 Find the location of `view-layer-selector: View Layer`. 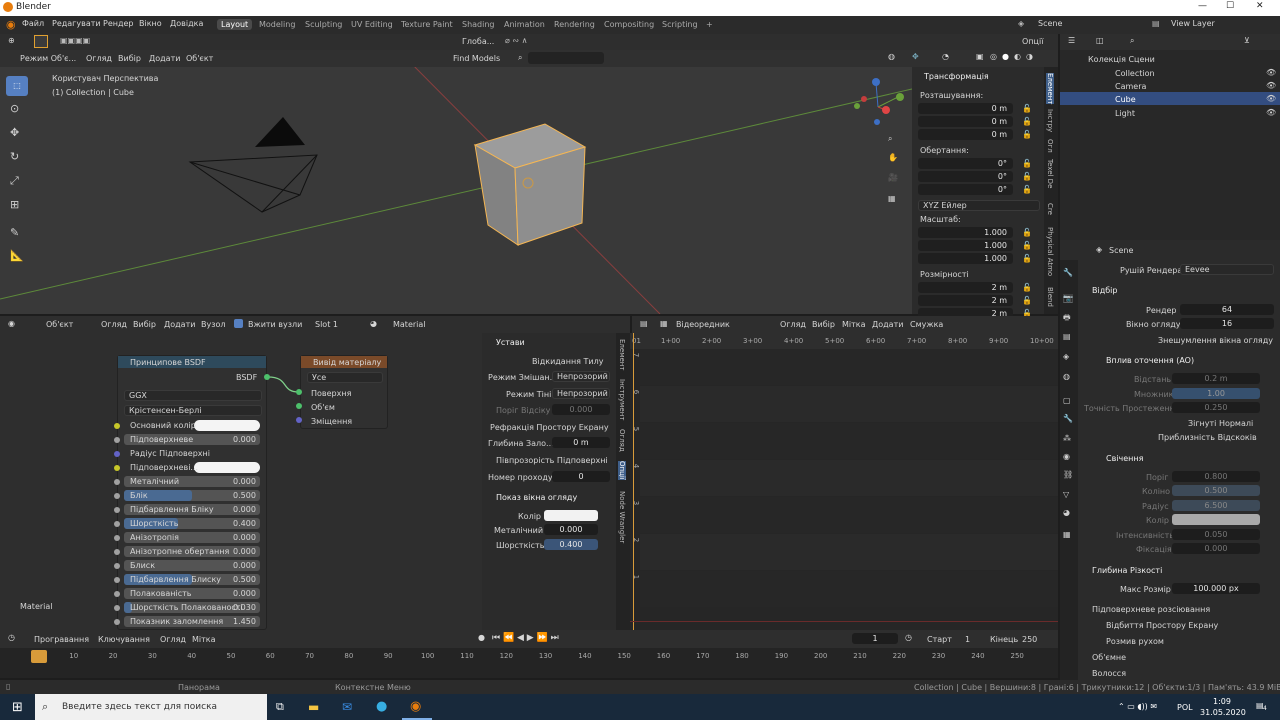

view-layer-selector: View Layer is located at coordinates (1193, 23).